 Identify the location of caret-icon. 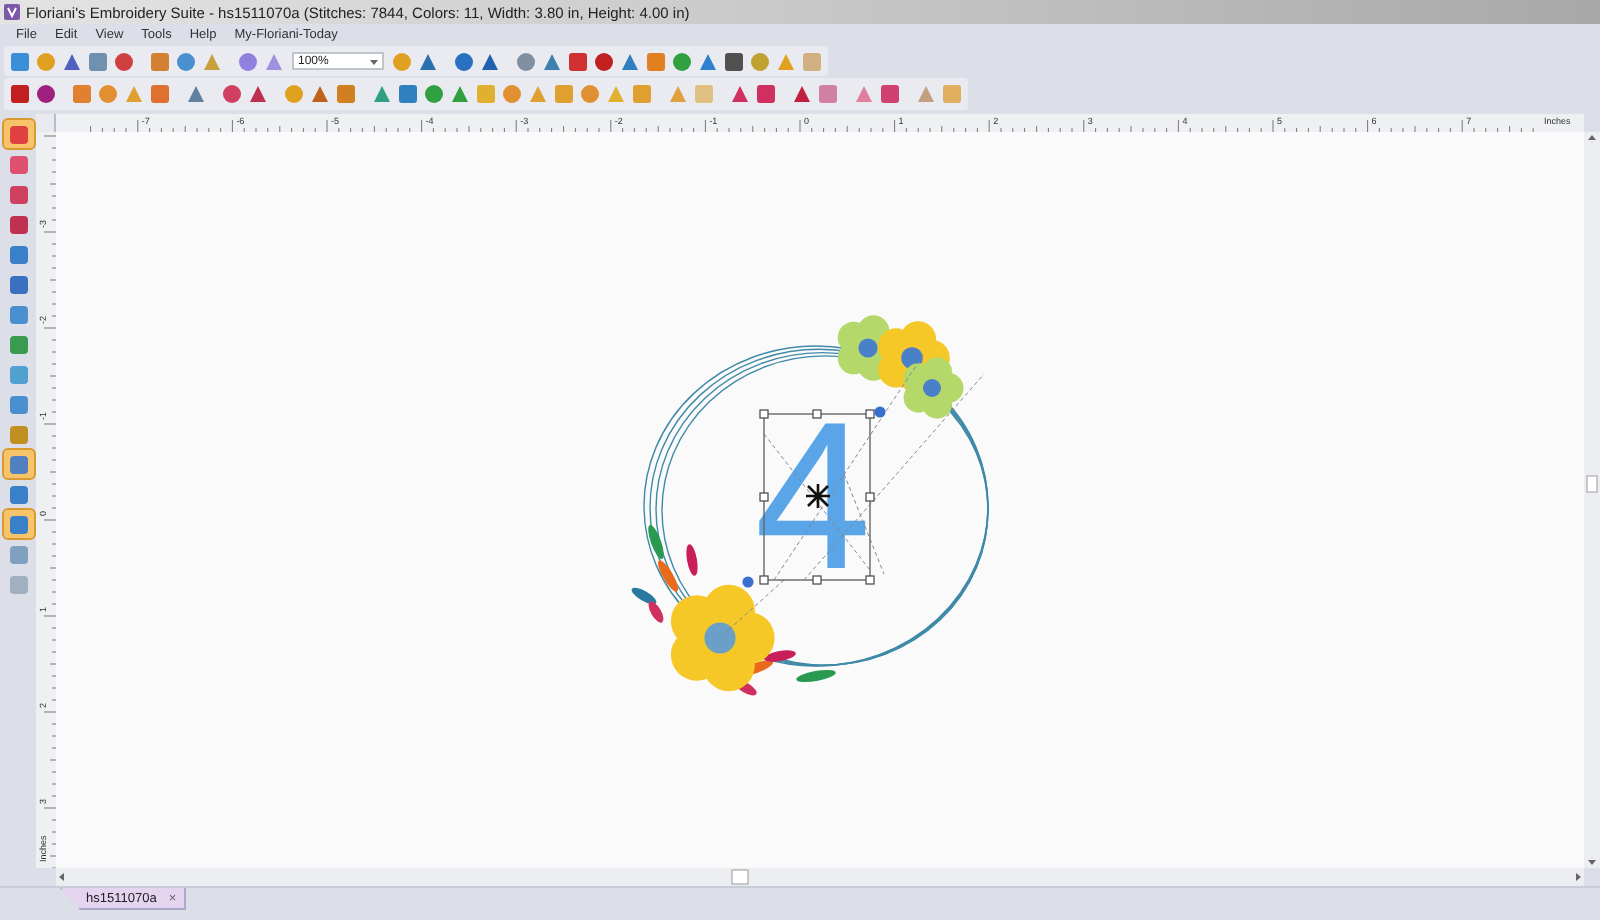
(374, 61).